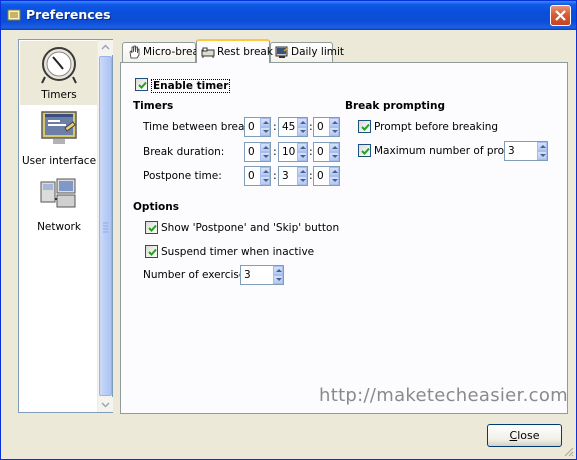  What do you see at coordinates (568, 451) in the screenshot?
I see `resize-grip-icon` at bounding box center [568, 451].